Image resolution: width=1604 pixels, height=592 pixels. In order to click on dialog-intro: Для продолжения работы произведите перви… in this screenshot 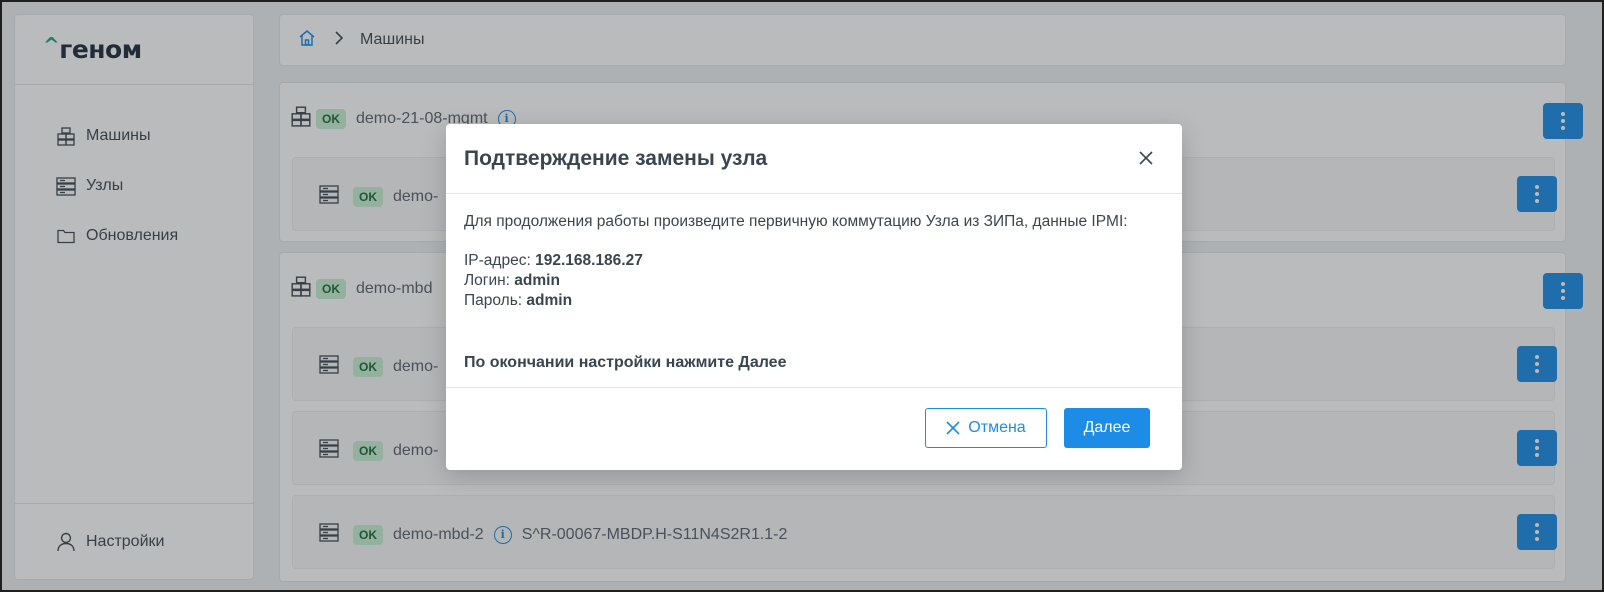, I will do `click(796, 221)`.